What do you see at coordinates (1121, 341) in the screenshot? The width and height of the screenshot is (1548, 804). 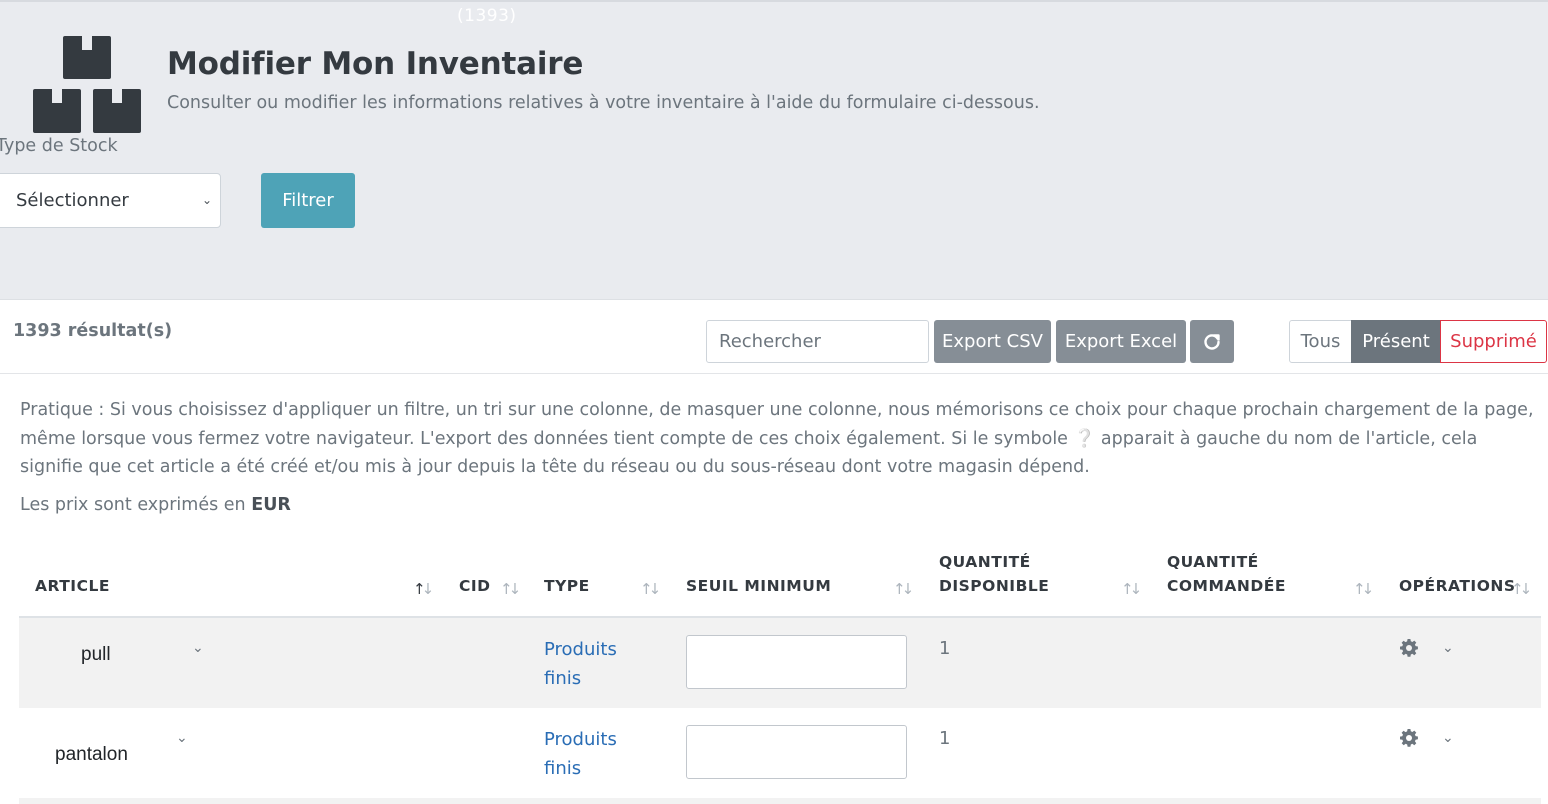 I see `export-excel-button: Export Excel` at bounding box center [1121, 341].